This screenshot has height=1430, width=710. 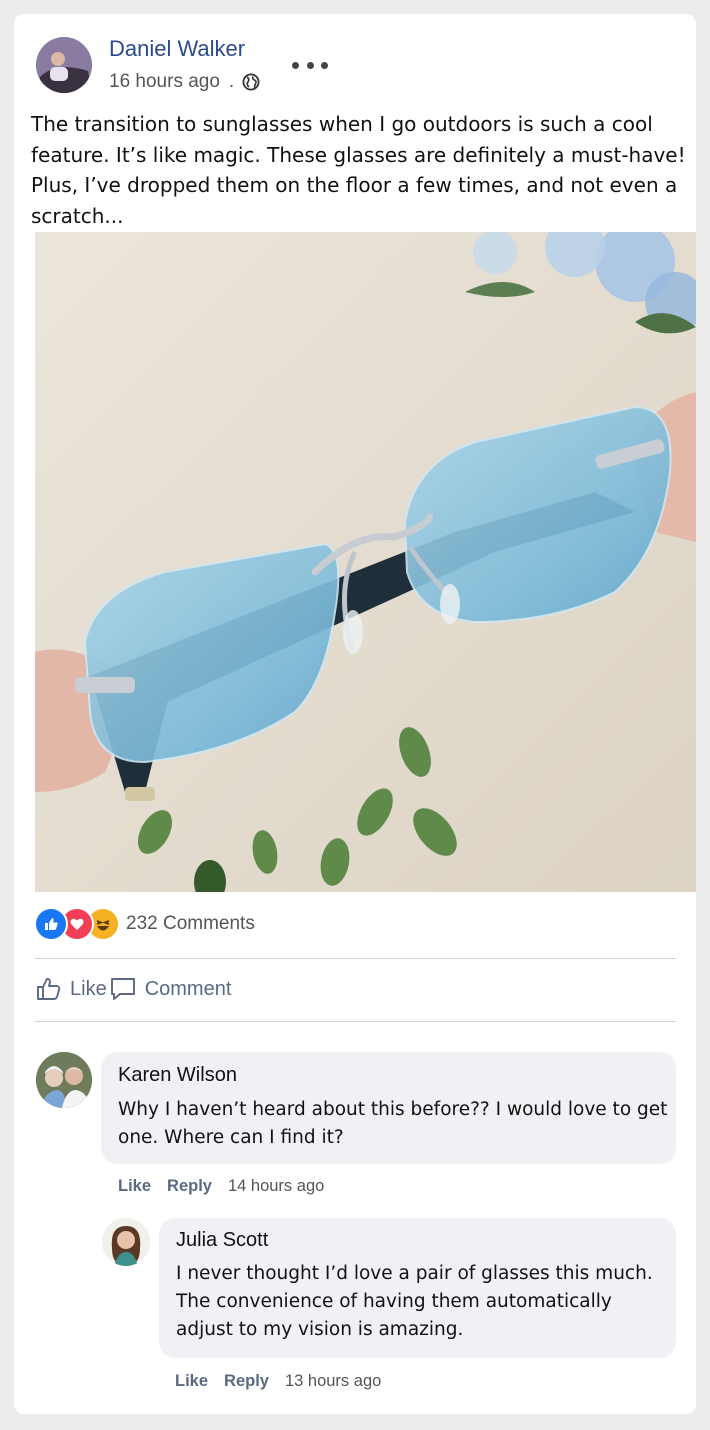 What do you see at coordinates (177, 1075) in the screenshot?
I see `commenter-name: Karen Wilson` at bounding box center [177, 1075].